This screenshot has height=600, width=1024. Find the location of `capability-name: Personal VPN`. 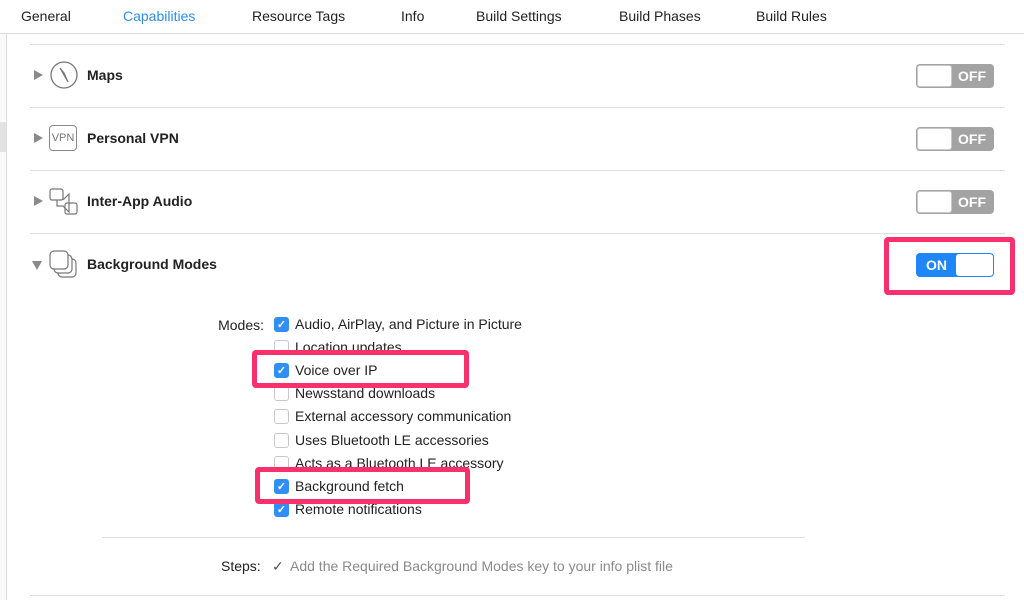

capability-name: Personal VPN is located at coordinates (133, 138).